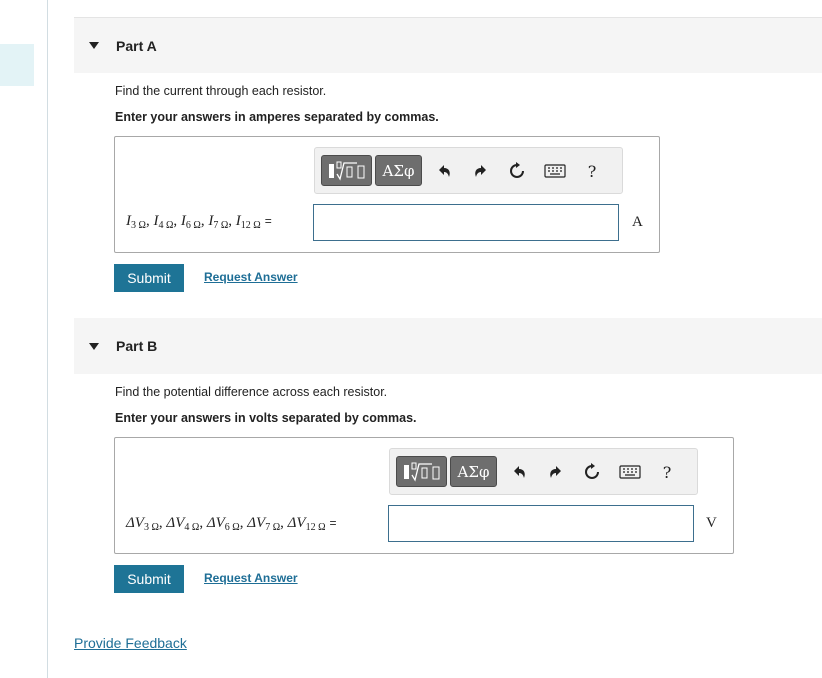 The width and height of the screenshot is (822, 678). Describe the element at coordinates (711, 523) in the screenshot. I see `part-b-unit: V` at that location.